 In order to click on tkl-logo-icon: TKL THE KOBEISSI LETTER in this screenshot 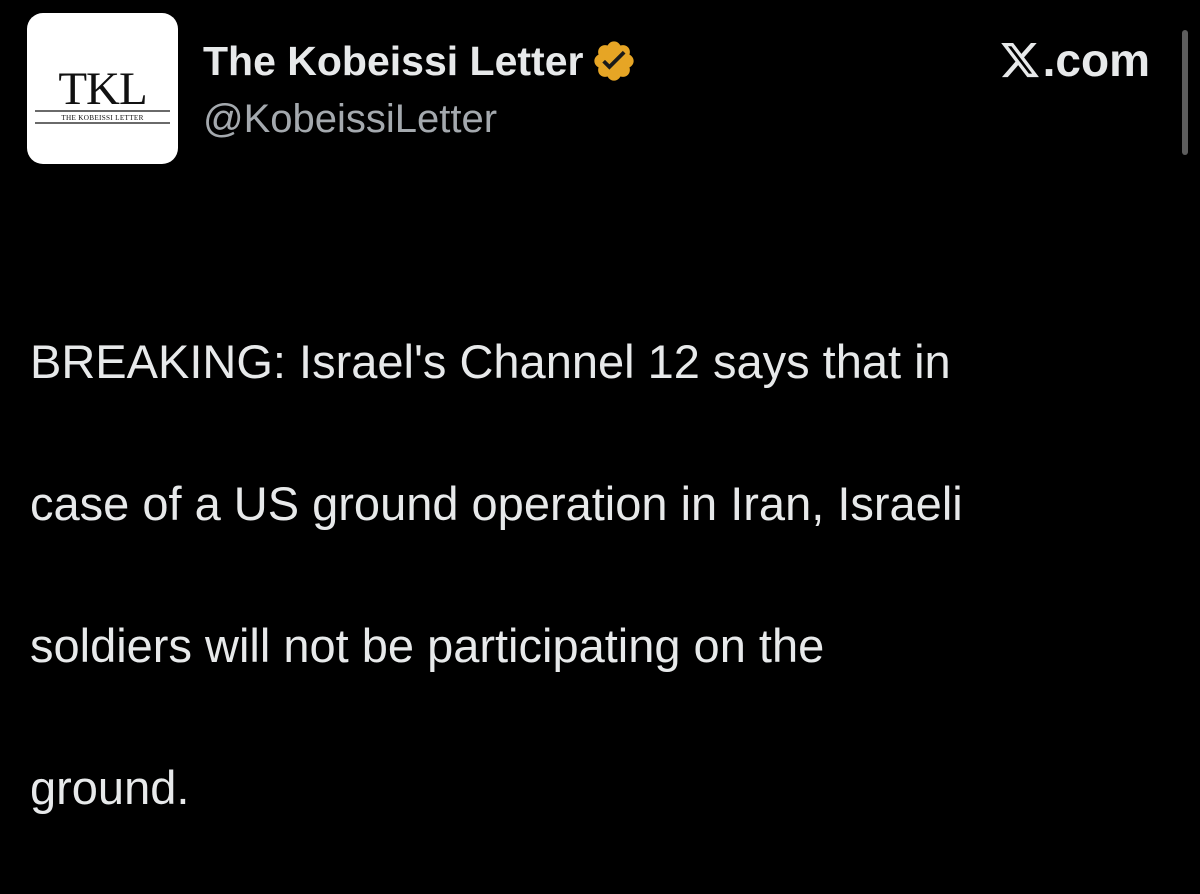, I will do `click(102, 93)`.